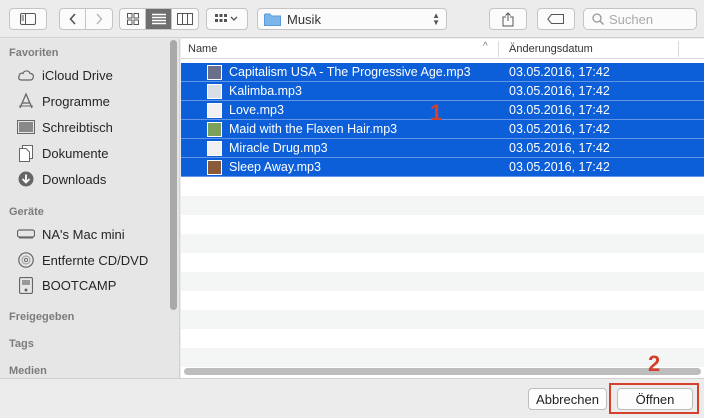 Image resolution: width=704 pixels, height=418 pixels. Describe the element at coordinates (66, 285) in the screenshot. I see `sidebar-item-bootcamp: BOOTCAMP` at that location.